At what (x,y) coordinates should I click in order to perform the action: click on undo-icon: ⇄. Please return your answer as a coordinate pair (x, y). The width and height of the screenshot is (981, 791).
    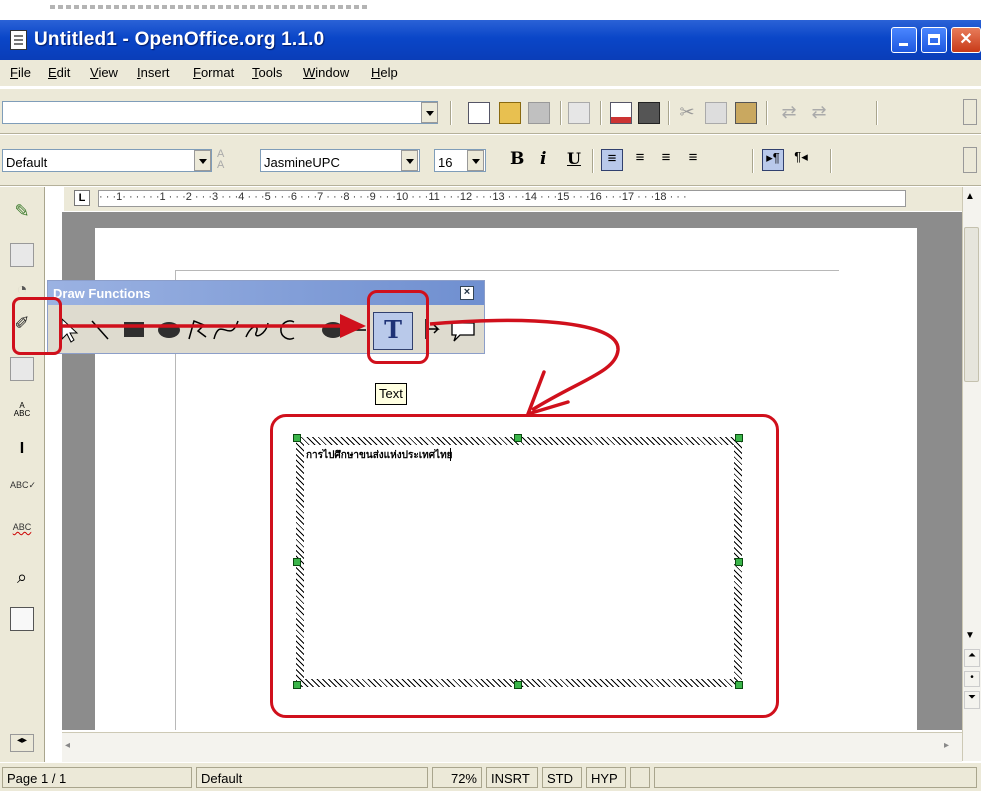
    Looking at the image, I should click on (789, 113).